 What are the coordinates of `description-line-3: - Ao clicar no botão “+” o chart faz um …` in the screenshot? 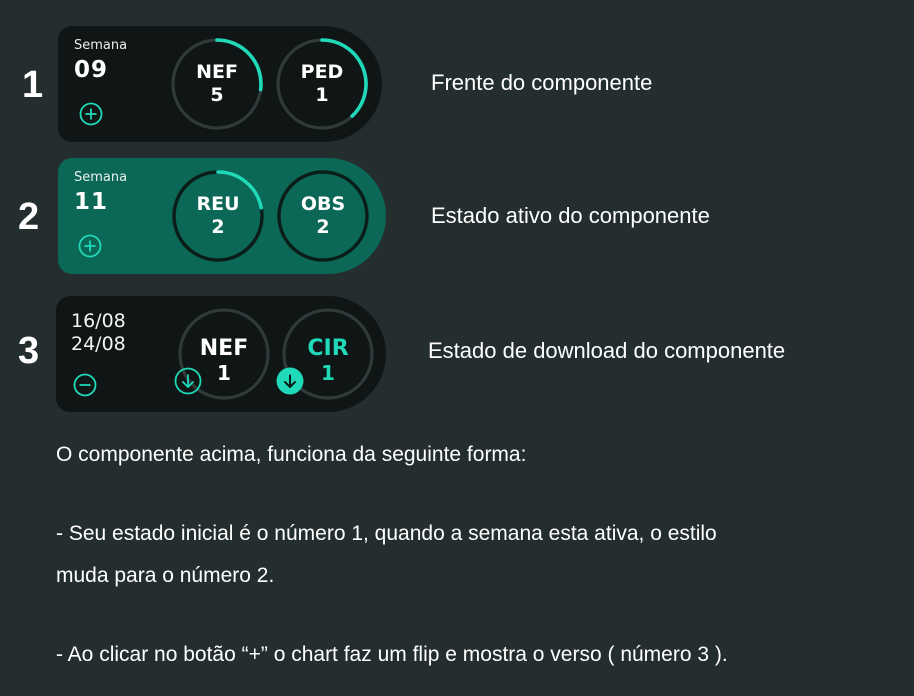 It's located at (392, 654).